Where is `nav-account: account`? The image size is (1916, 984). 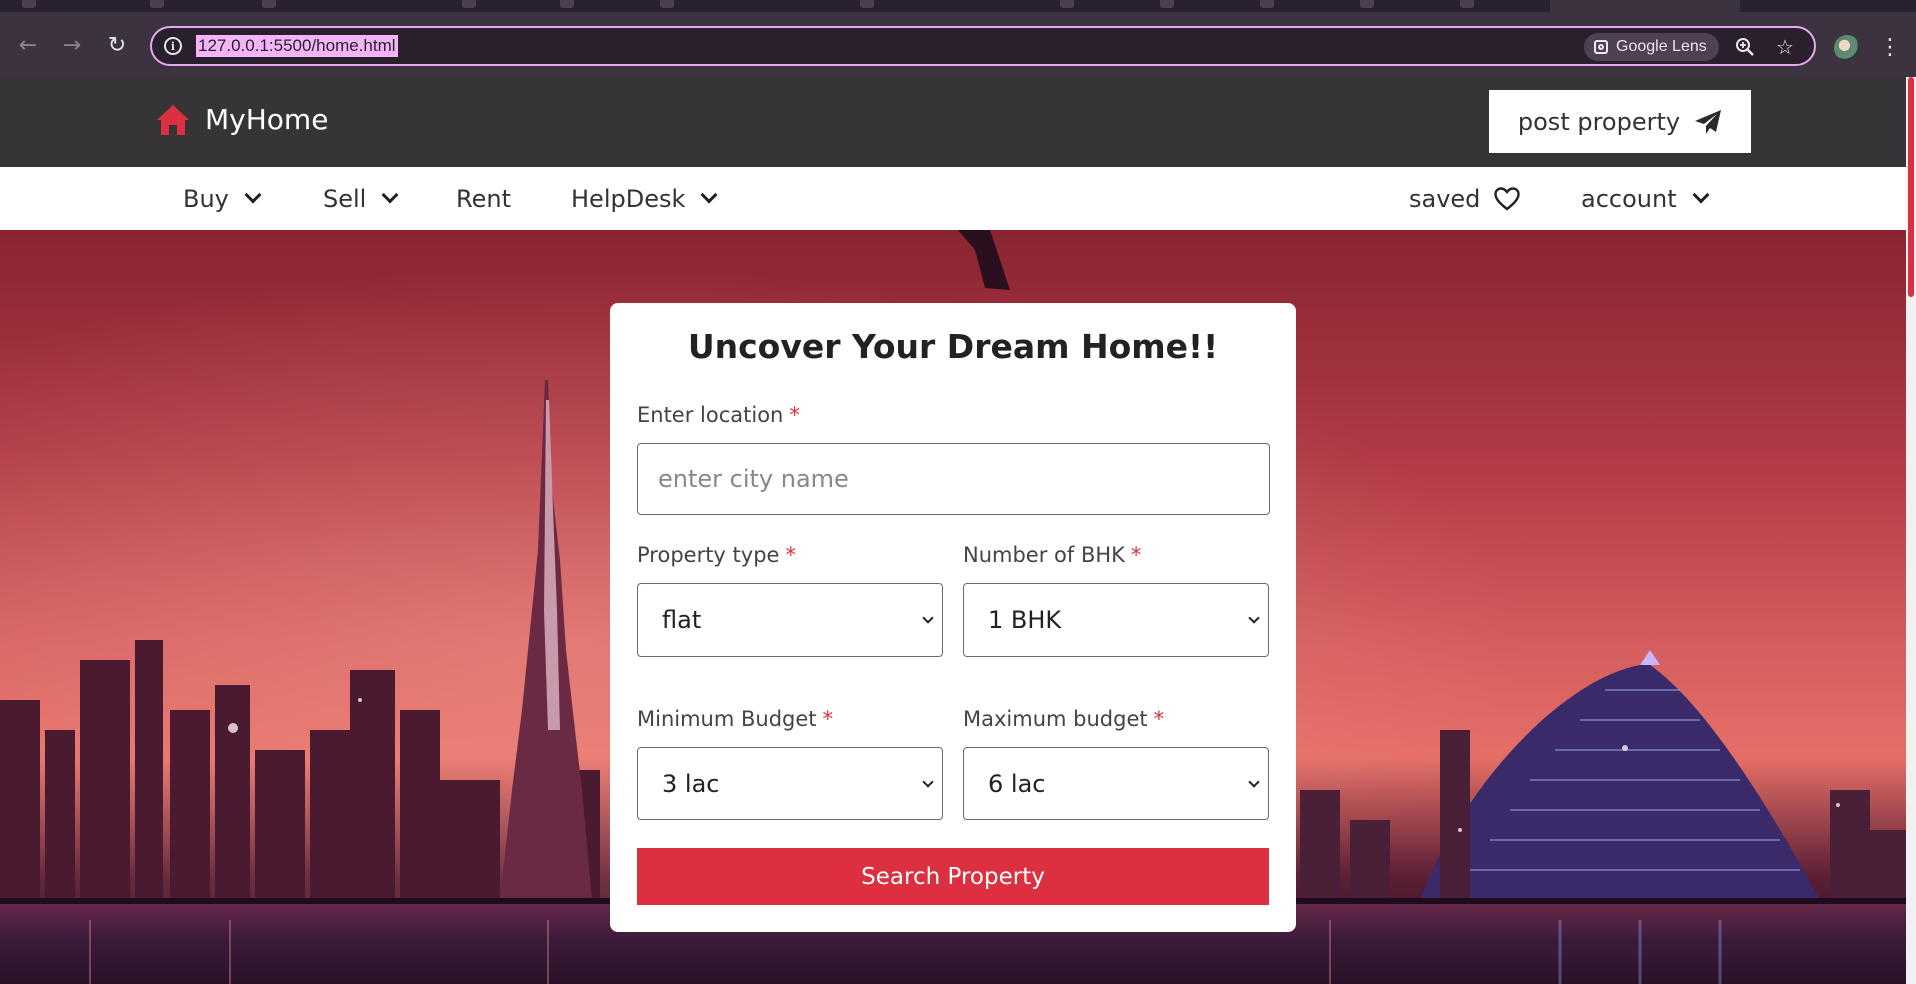
nav-account: account is located at coordinates (1645, 199).